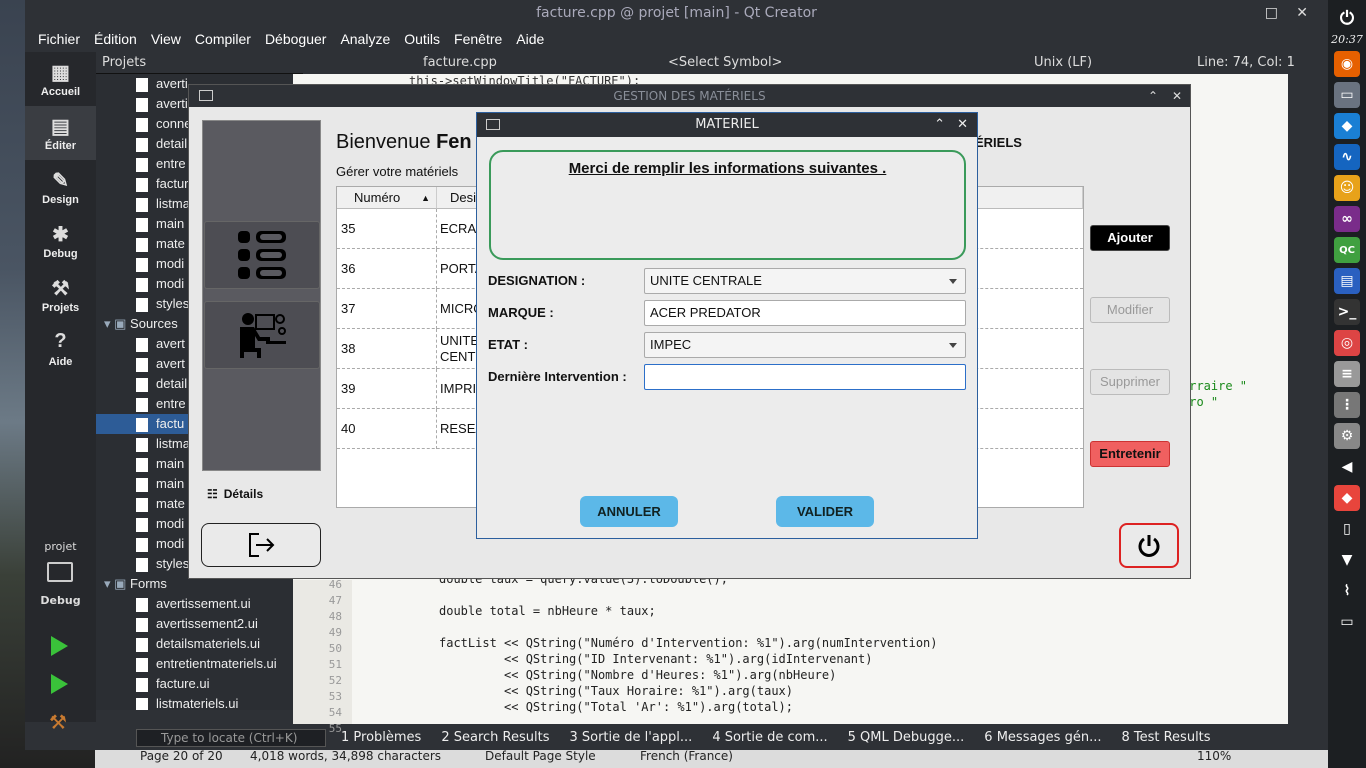 This screenshot has width=1366, height=768. I want to click on menu-item: Outils, so click(422, 39).